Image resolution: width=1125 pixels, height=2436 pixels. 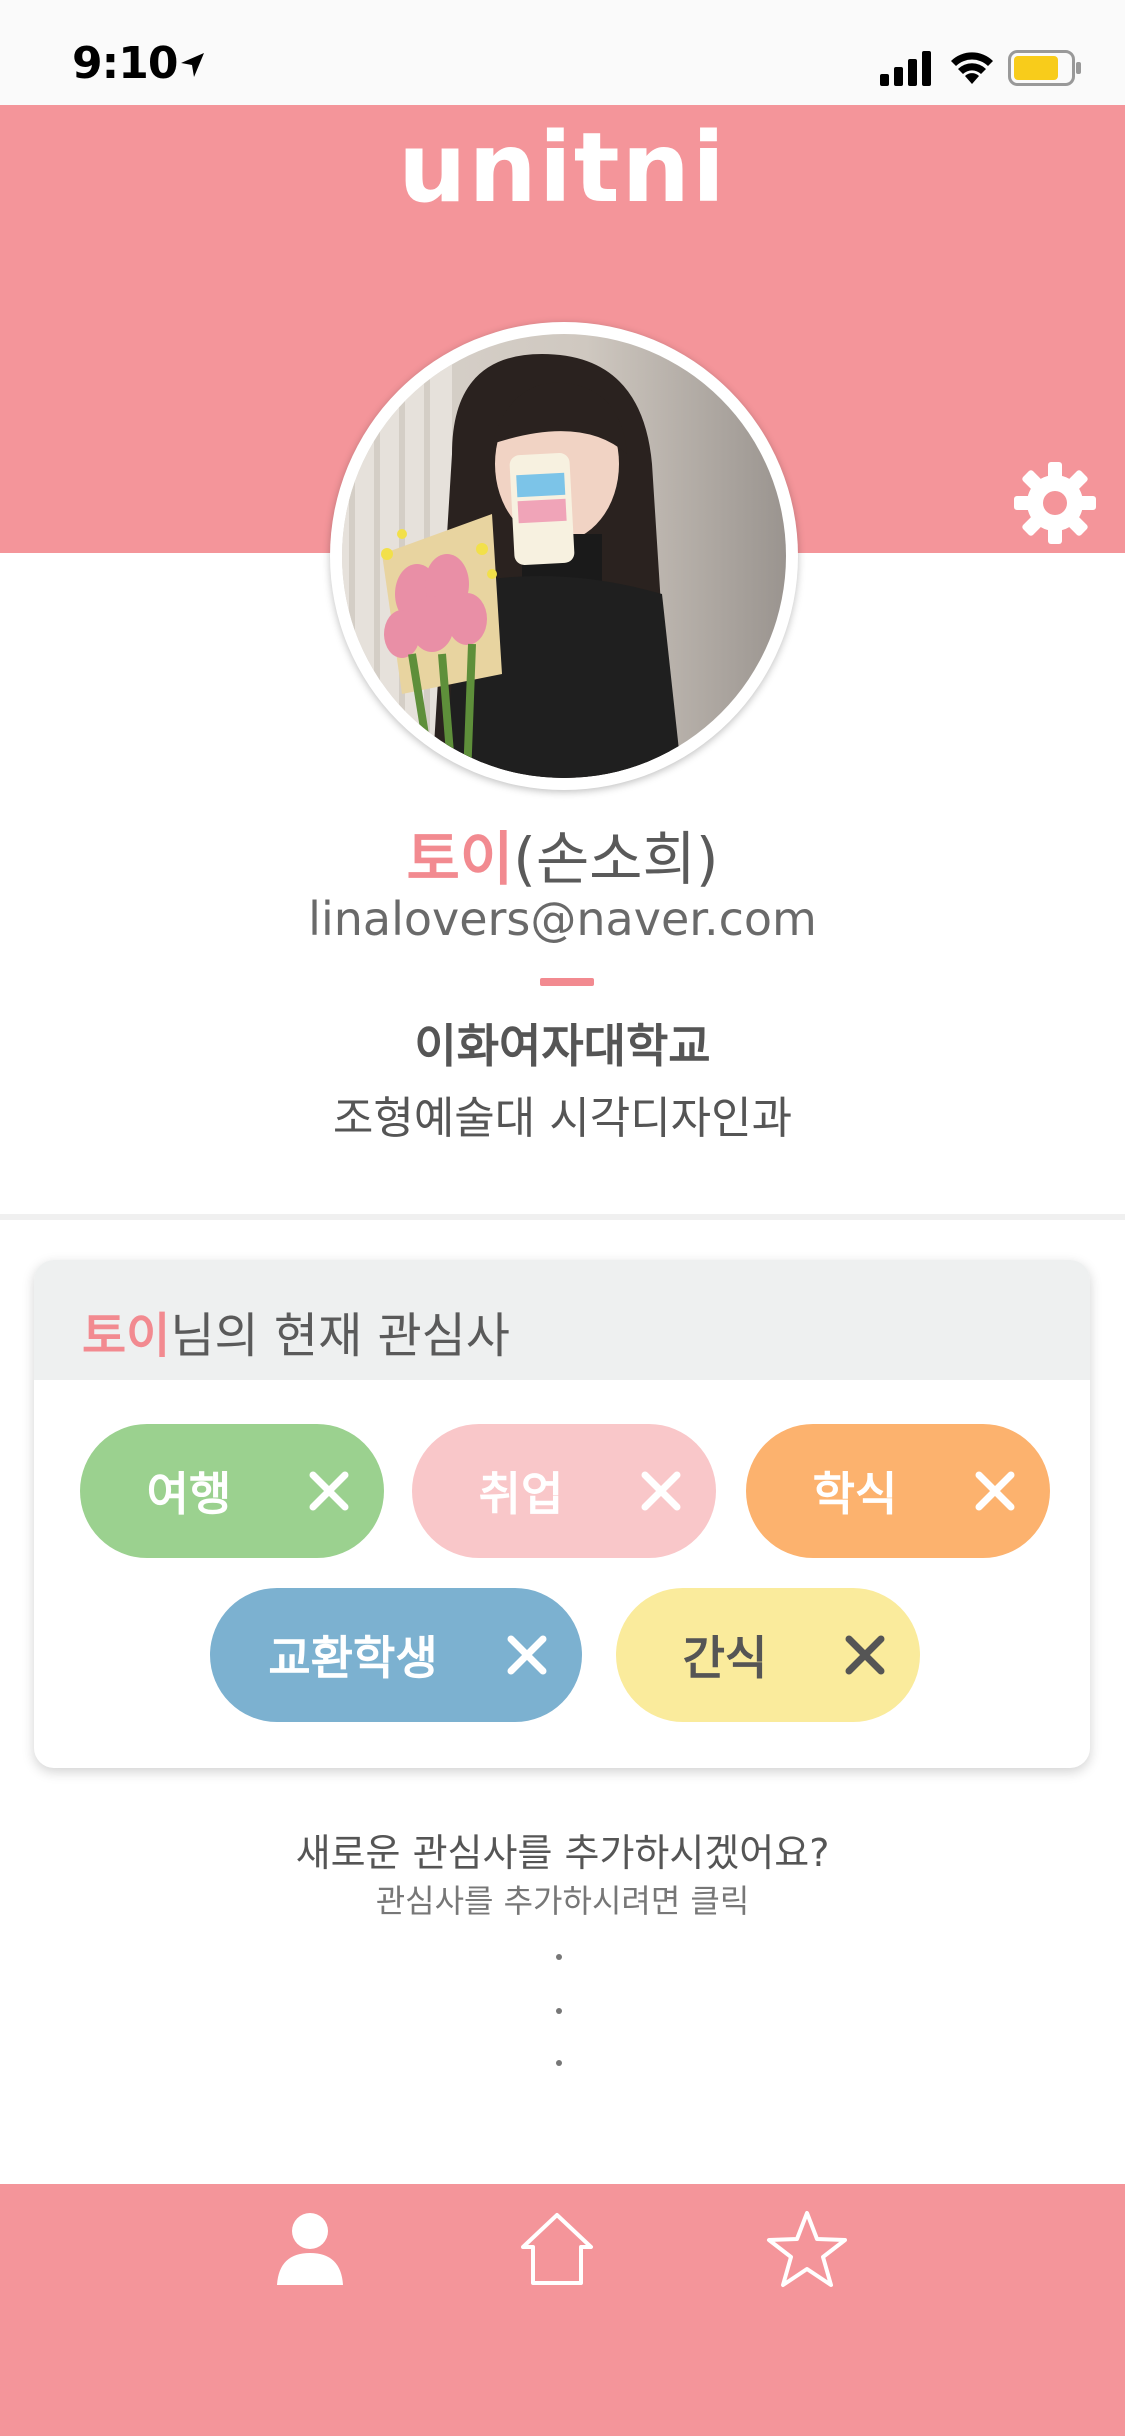 I want to click on interest-chip-label: 학식, so click(x=855, y=1494).